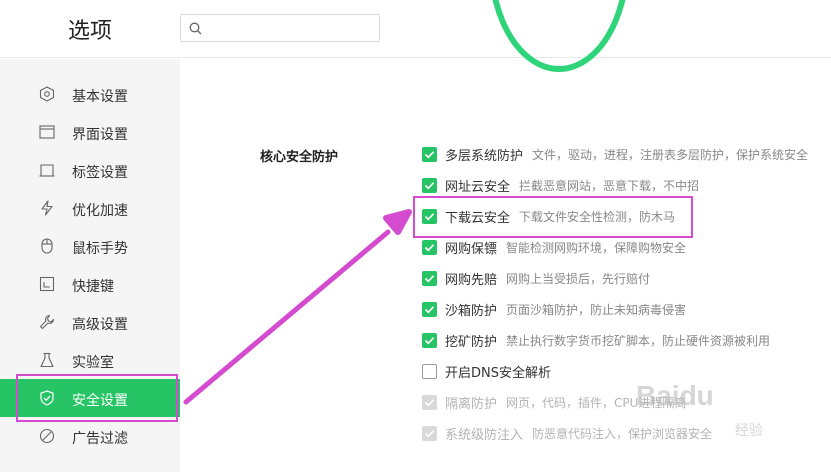 The height and width of the screenshot is (472, 831). What do you see at coordinates (675, 395) in the screenshot?
I see `watermark: Baidu` at bounding box center [675, 395].